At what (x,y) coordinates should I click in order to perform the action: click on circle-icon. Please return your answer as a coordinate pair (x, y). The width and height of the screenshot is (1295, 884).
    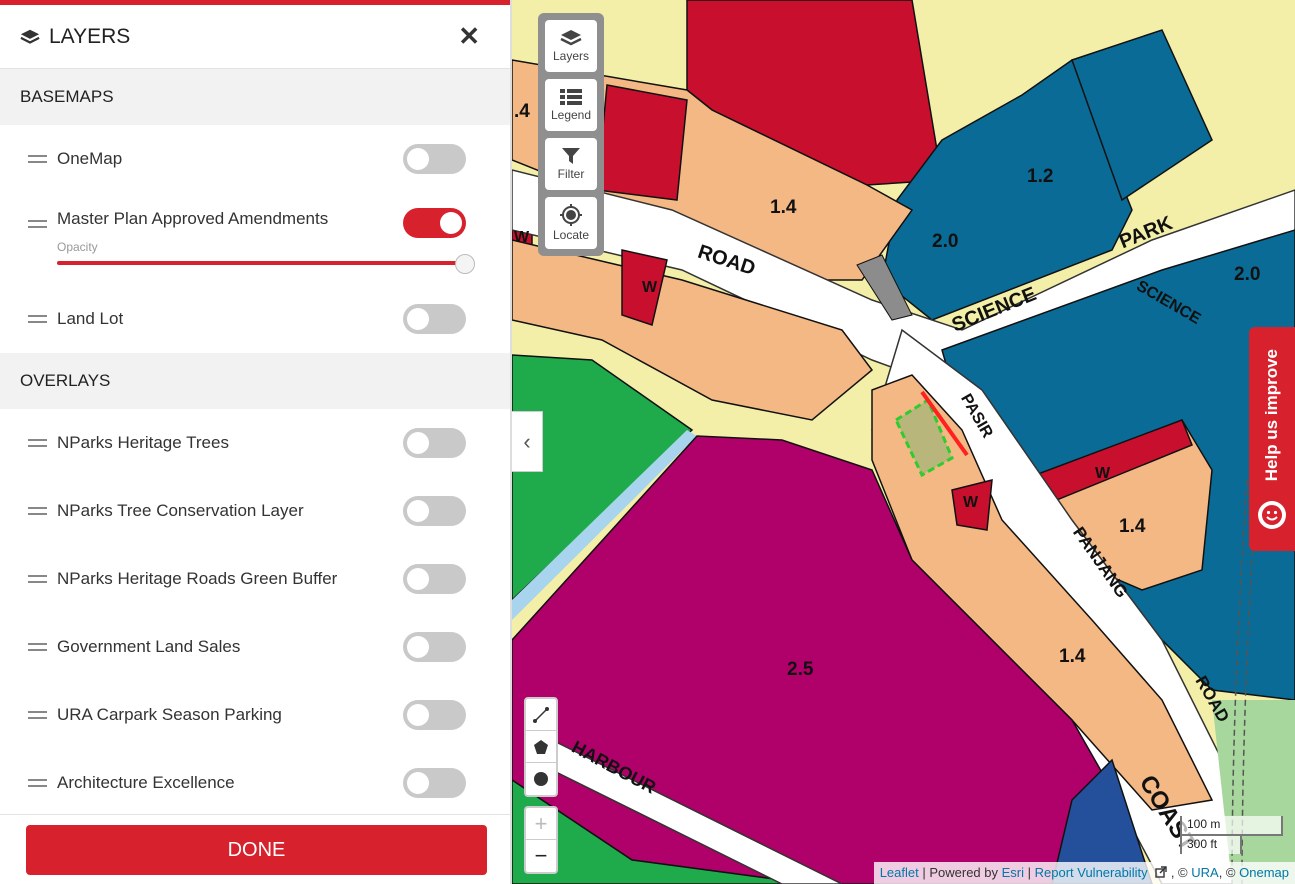
    Looking at the image, I should click on (541, 779).